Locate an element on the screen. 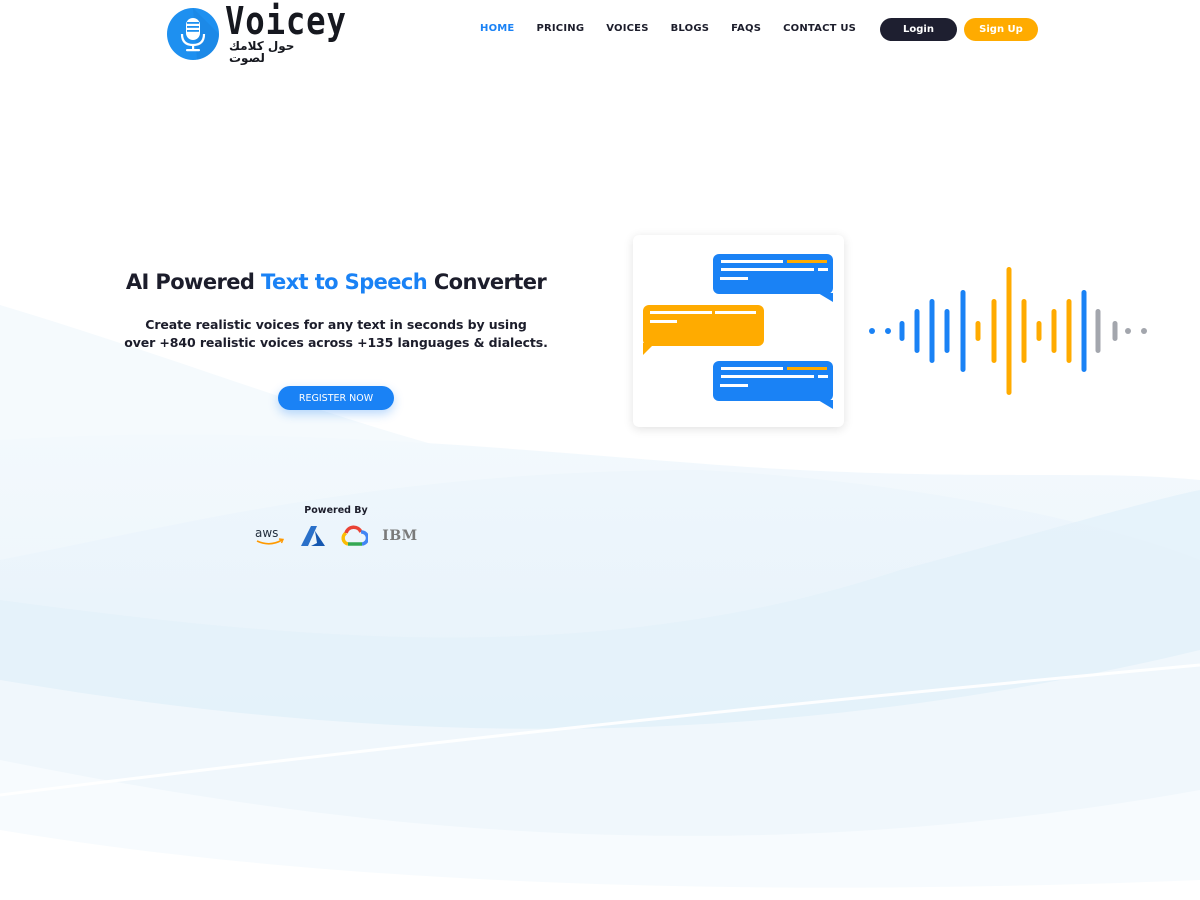 Image resolution: width=1200 pixels, height=900 pixels. brand-tagline: حول كلامك لصوت is located at coordinates (262, 52).